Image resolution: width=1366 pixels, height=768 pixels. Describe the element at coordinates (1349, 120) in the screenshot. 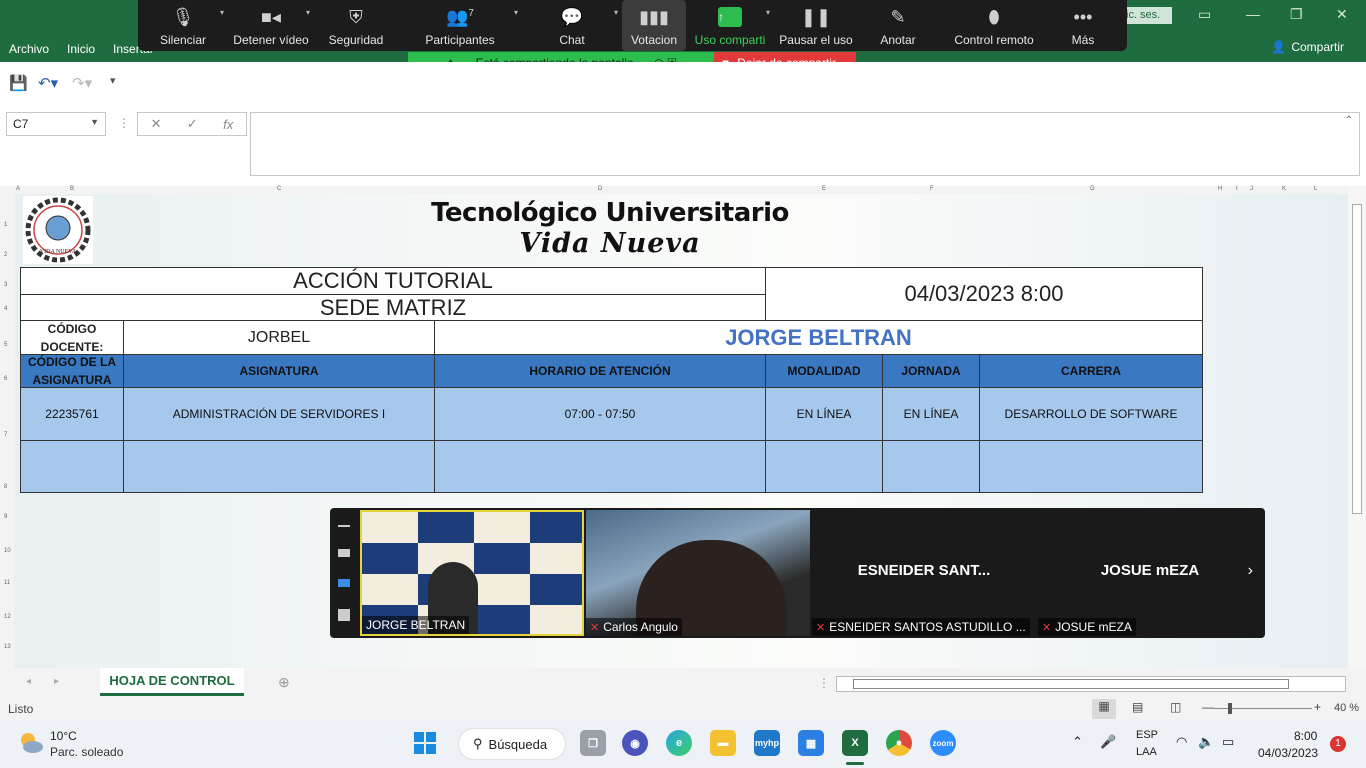

I see `collapse-icon: ⌃` at that location.